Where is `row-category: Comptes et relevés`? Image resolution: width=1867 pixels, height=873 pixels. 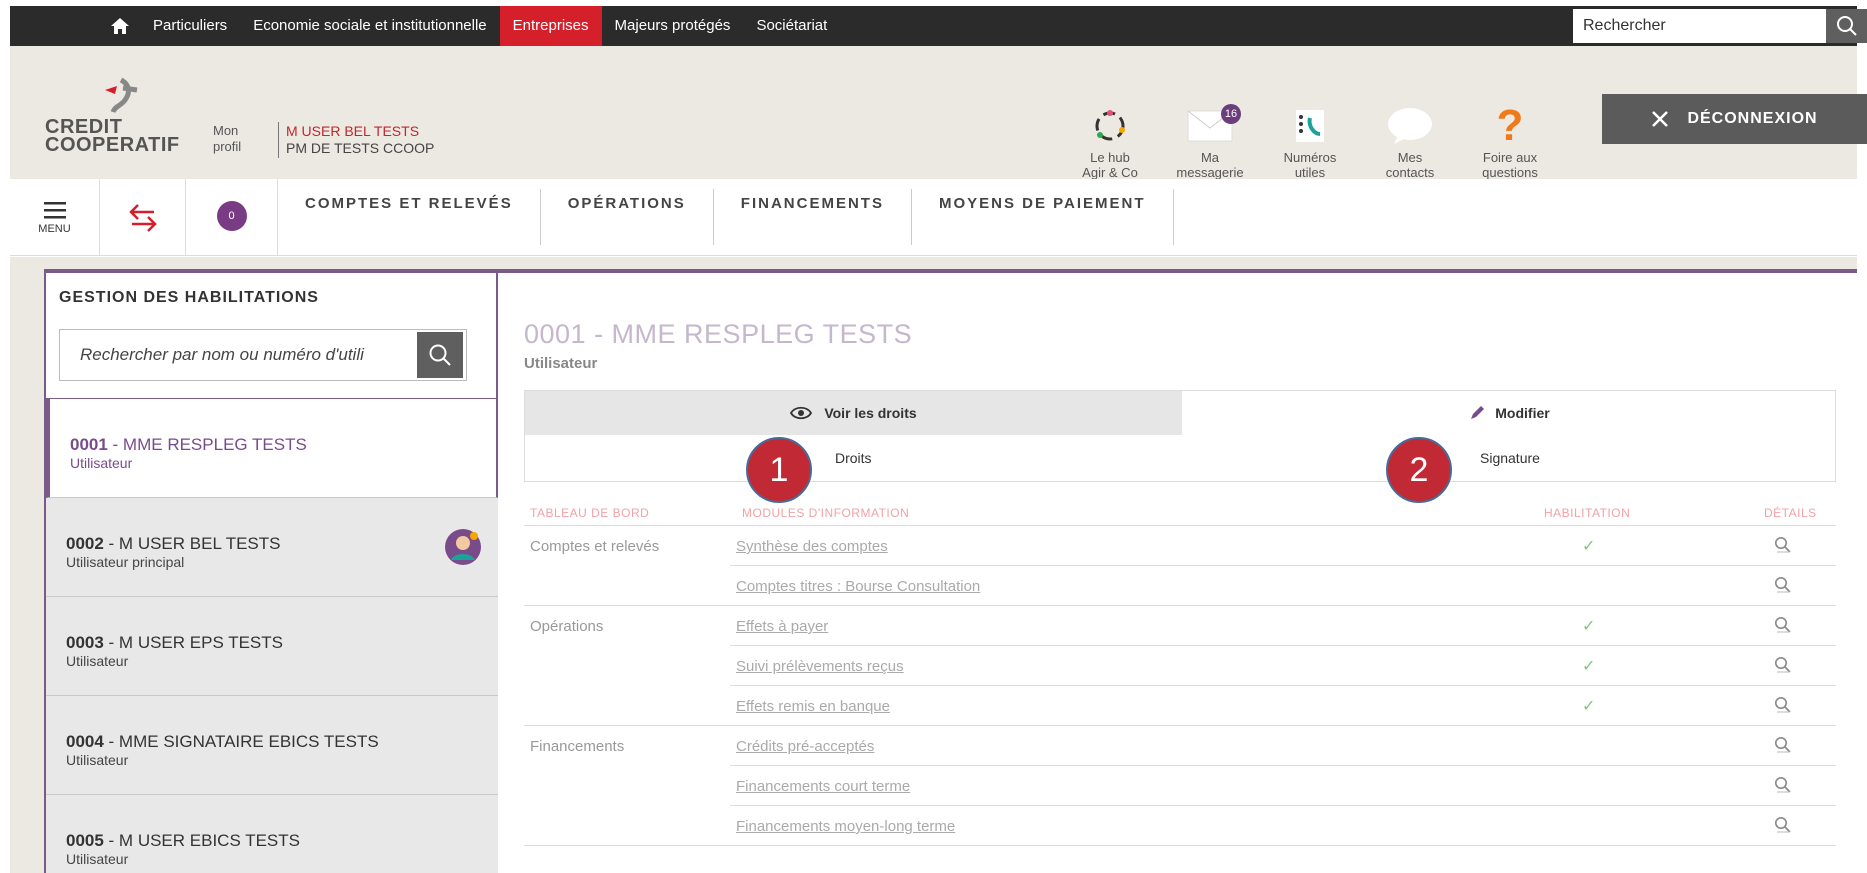 row-category: Comptes et relevés is located at coordinates (595, 546).